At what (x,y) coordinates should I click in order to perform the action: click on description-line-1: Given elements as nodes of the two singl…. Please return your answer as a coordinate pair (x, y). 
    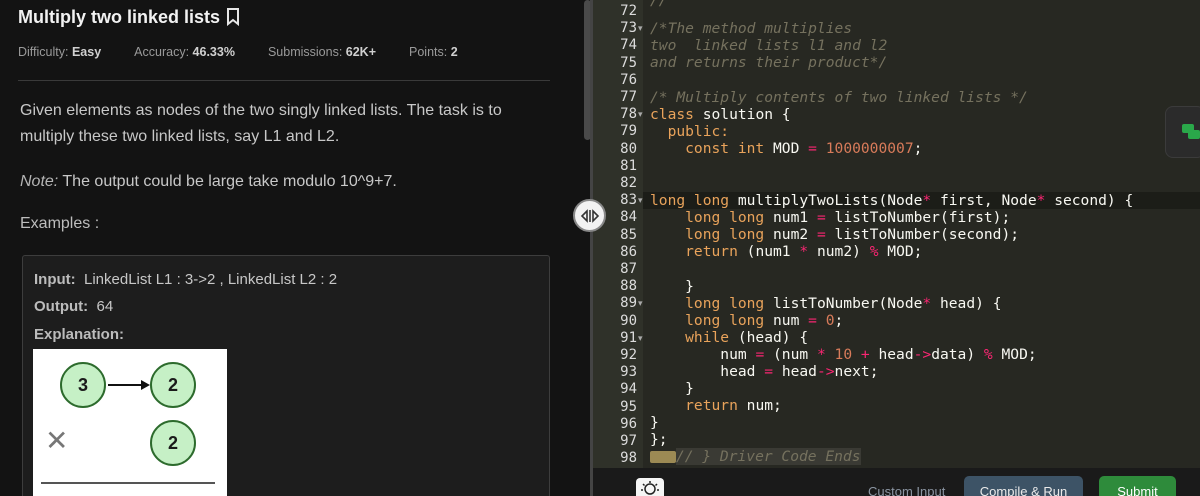
    Looking at the image, I should click on (261, 110).